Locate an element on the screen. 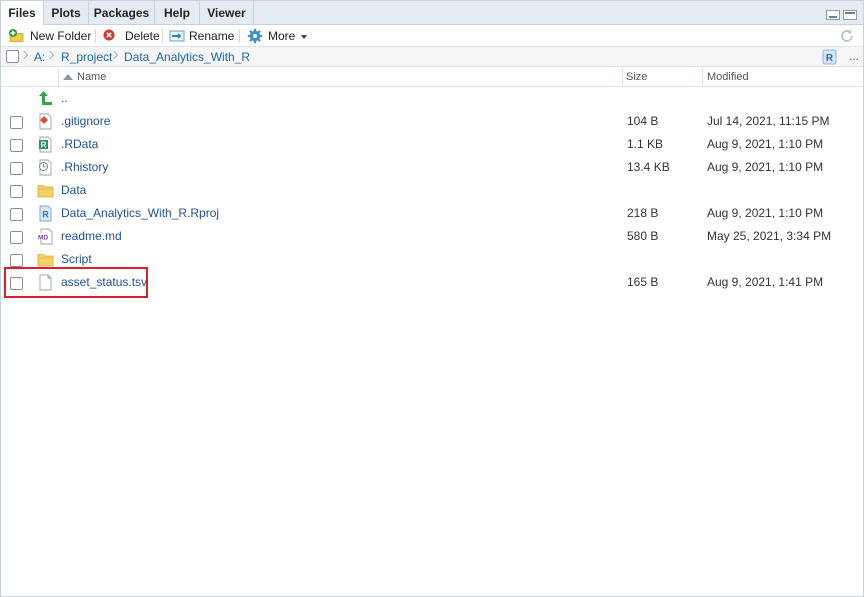 The image size is (864, 597). tab-packages: Packages is located at coordinates (122, 13).